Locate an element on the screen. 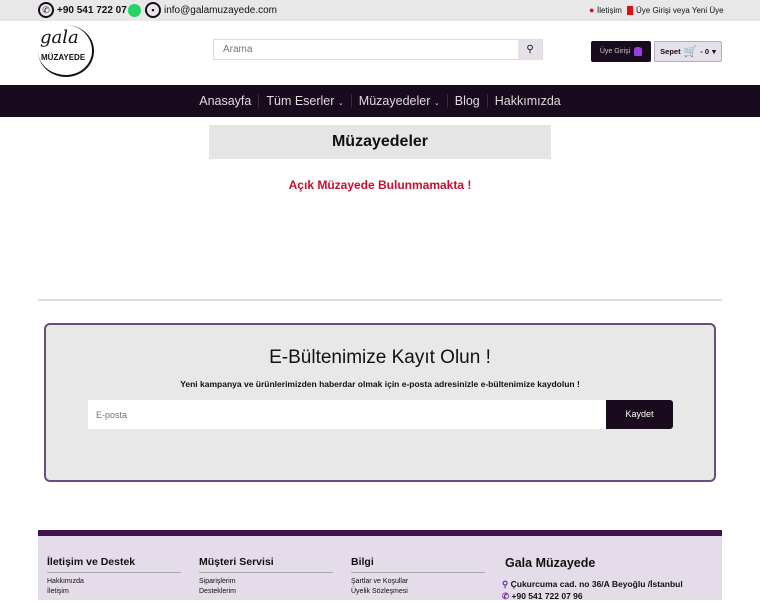 This screenshot has width=760, height=602. footer-link: Üyelik Sözleşmesi is located at coordinates (418, 591).